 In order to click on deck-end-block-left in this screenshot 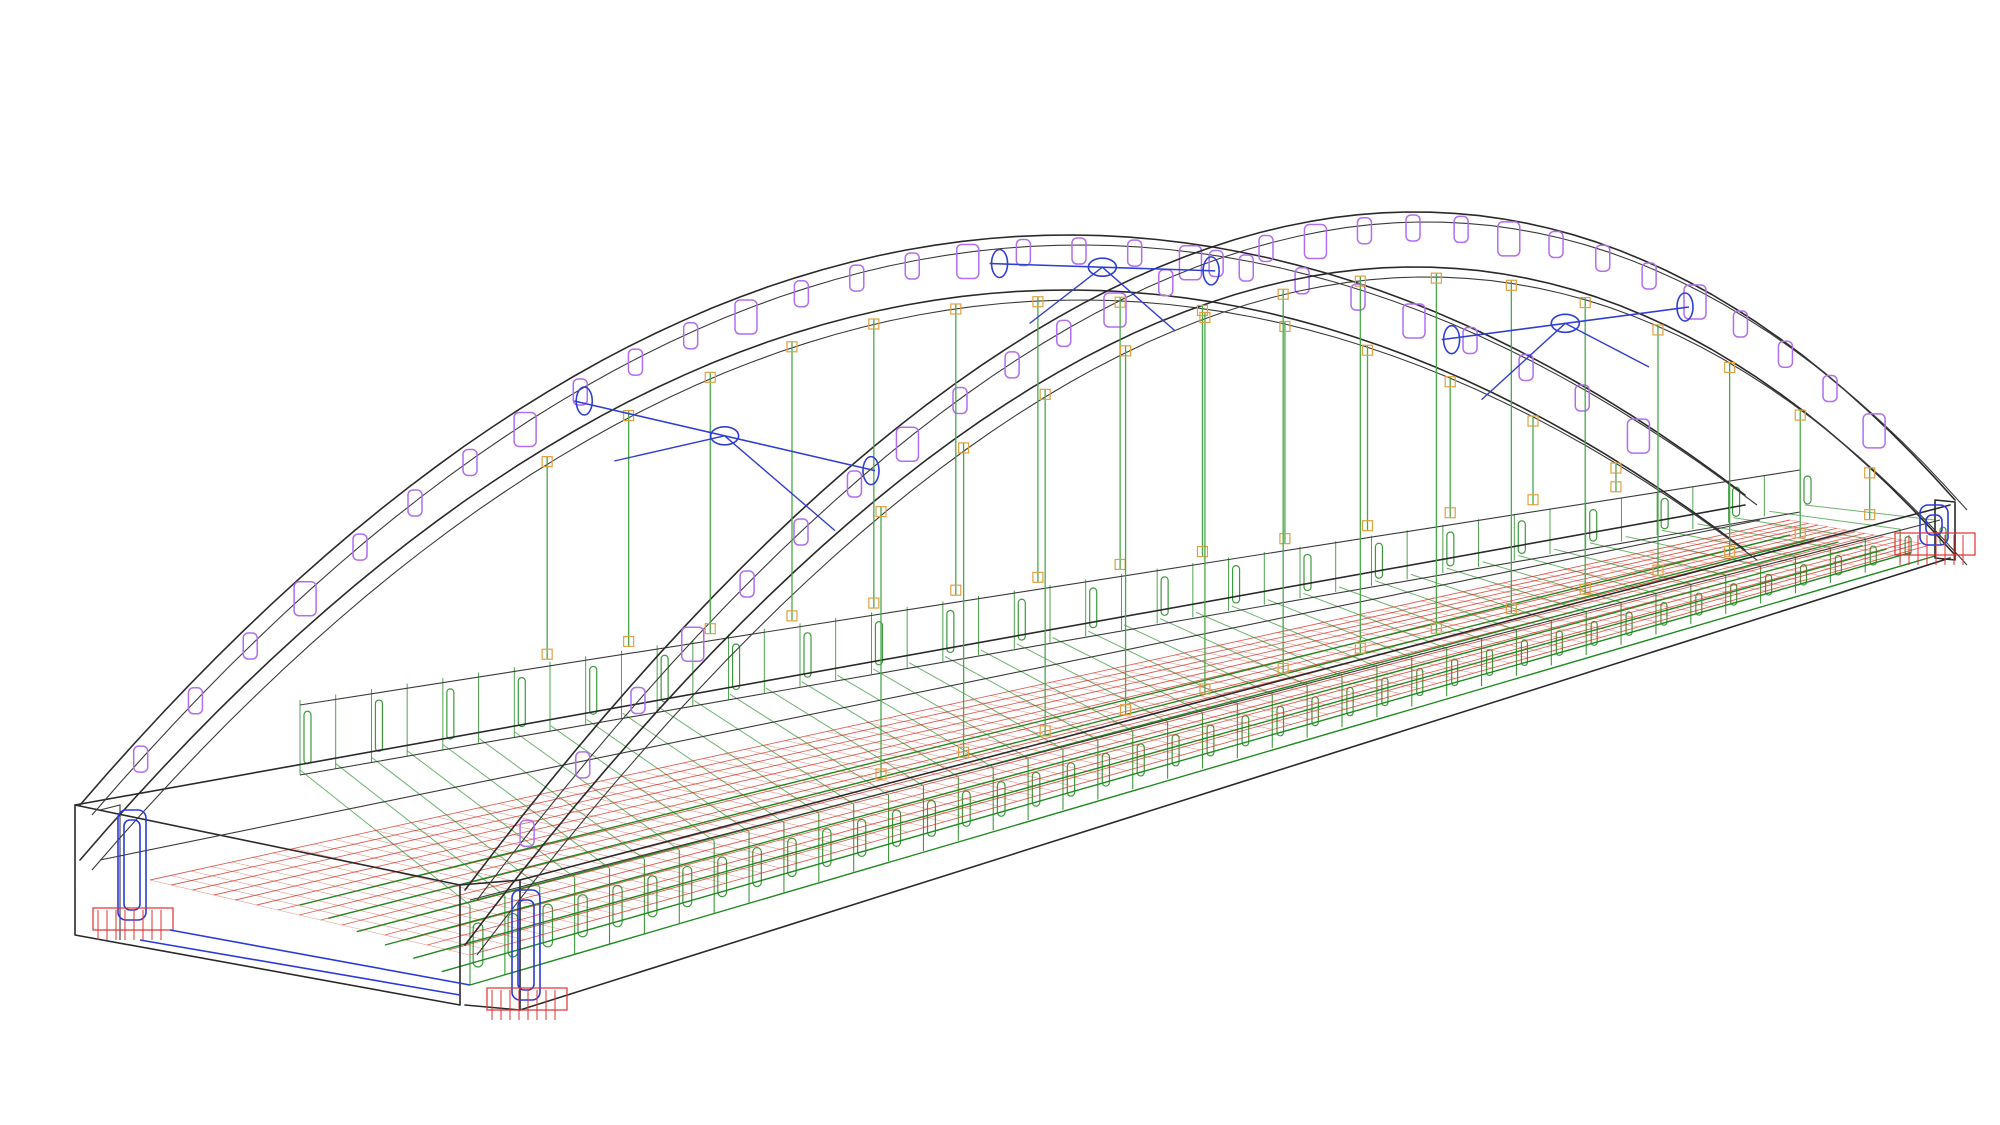, I will do `click(490, 945)`.